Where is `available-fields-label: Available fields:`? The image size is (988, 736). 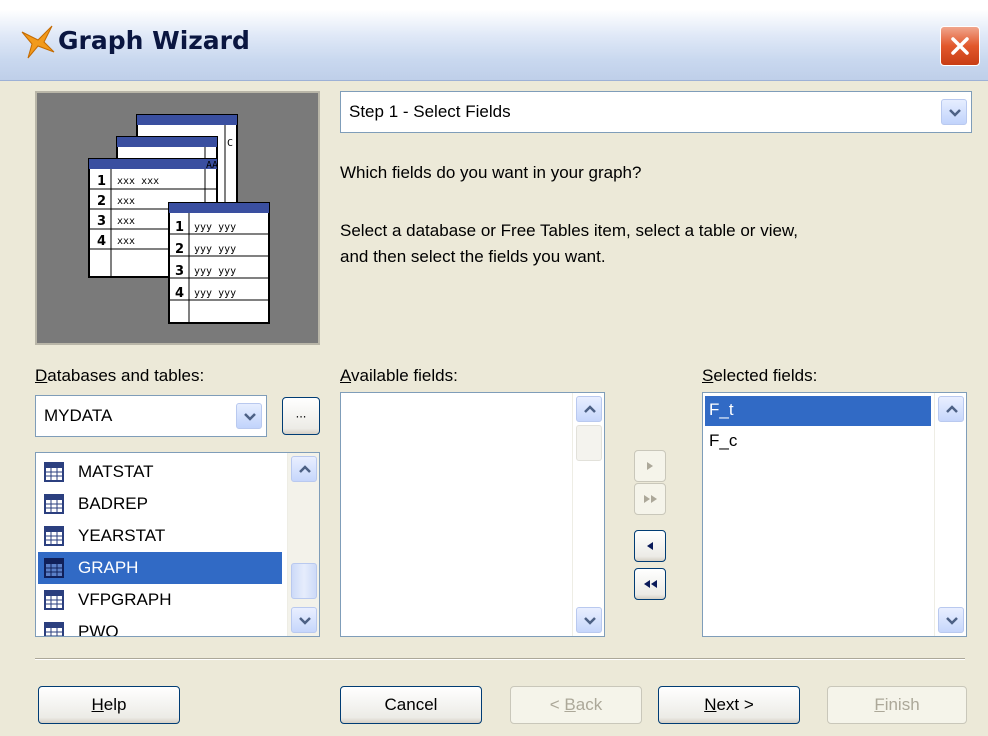
available-fields-label: Available fields: is located at coordinates (399, 376).